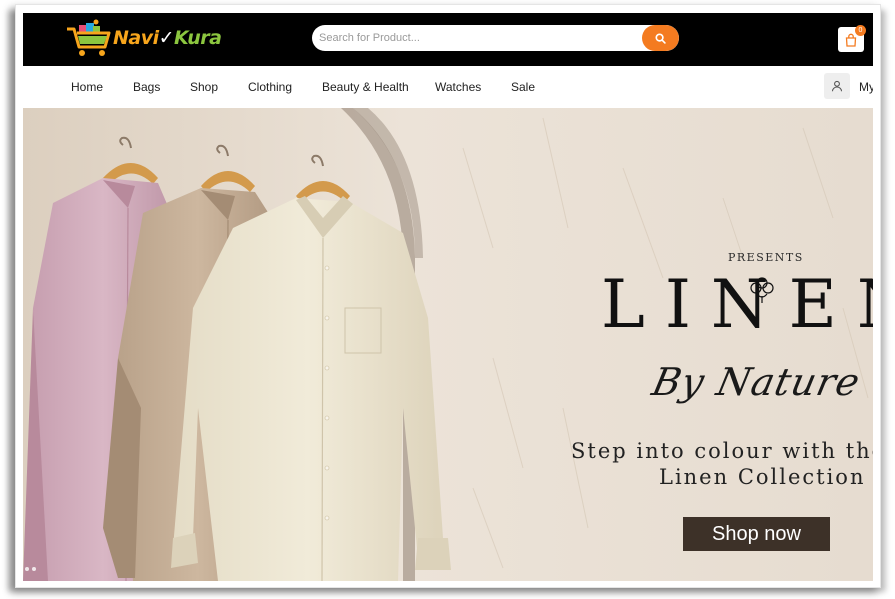 Image resolution: width=895 pixels, height=599 pixels. I want to click on search-input, so click(477, 38).